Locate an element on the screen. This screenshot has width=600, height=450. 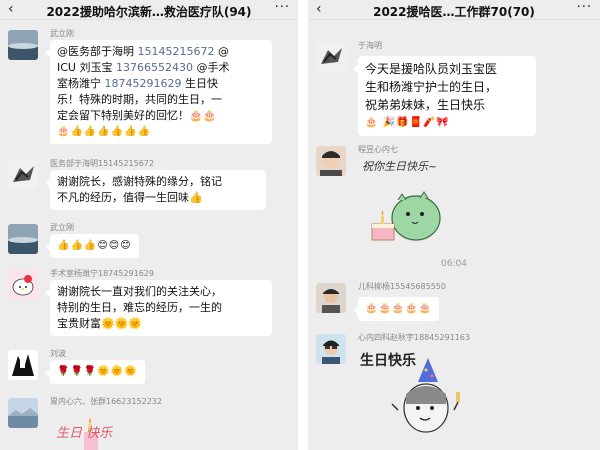
chat-title: 2022援助哈尔滨新…救治医疗队(94) is located at coordinates (149, 12).